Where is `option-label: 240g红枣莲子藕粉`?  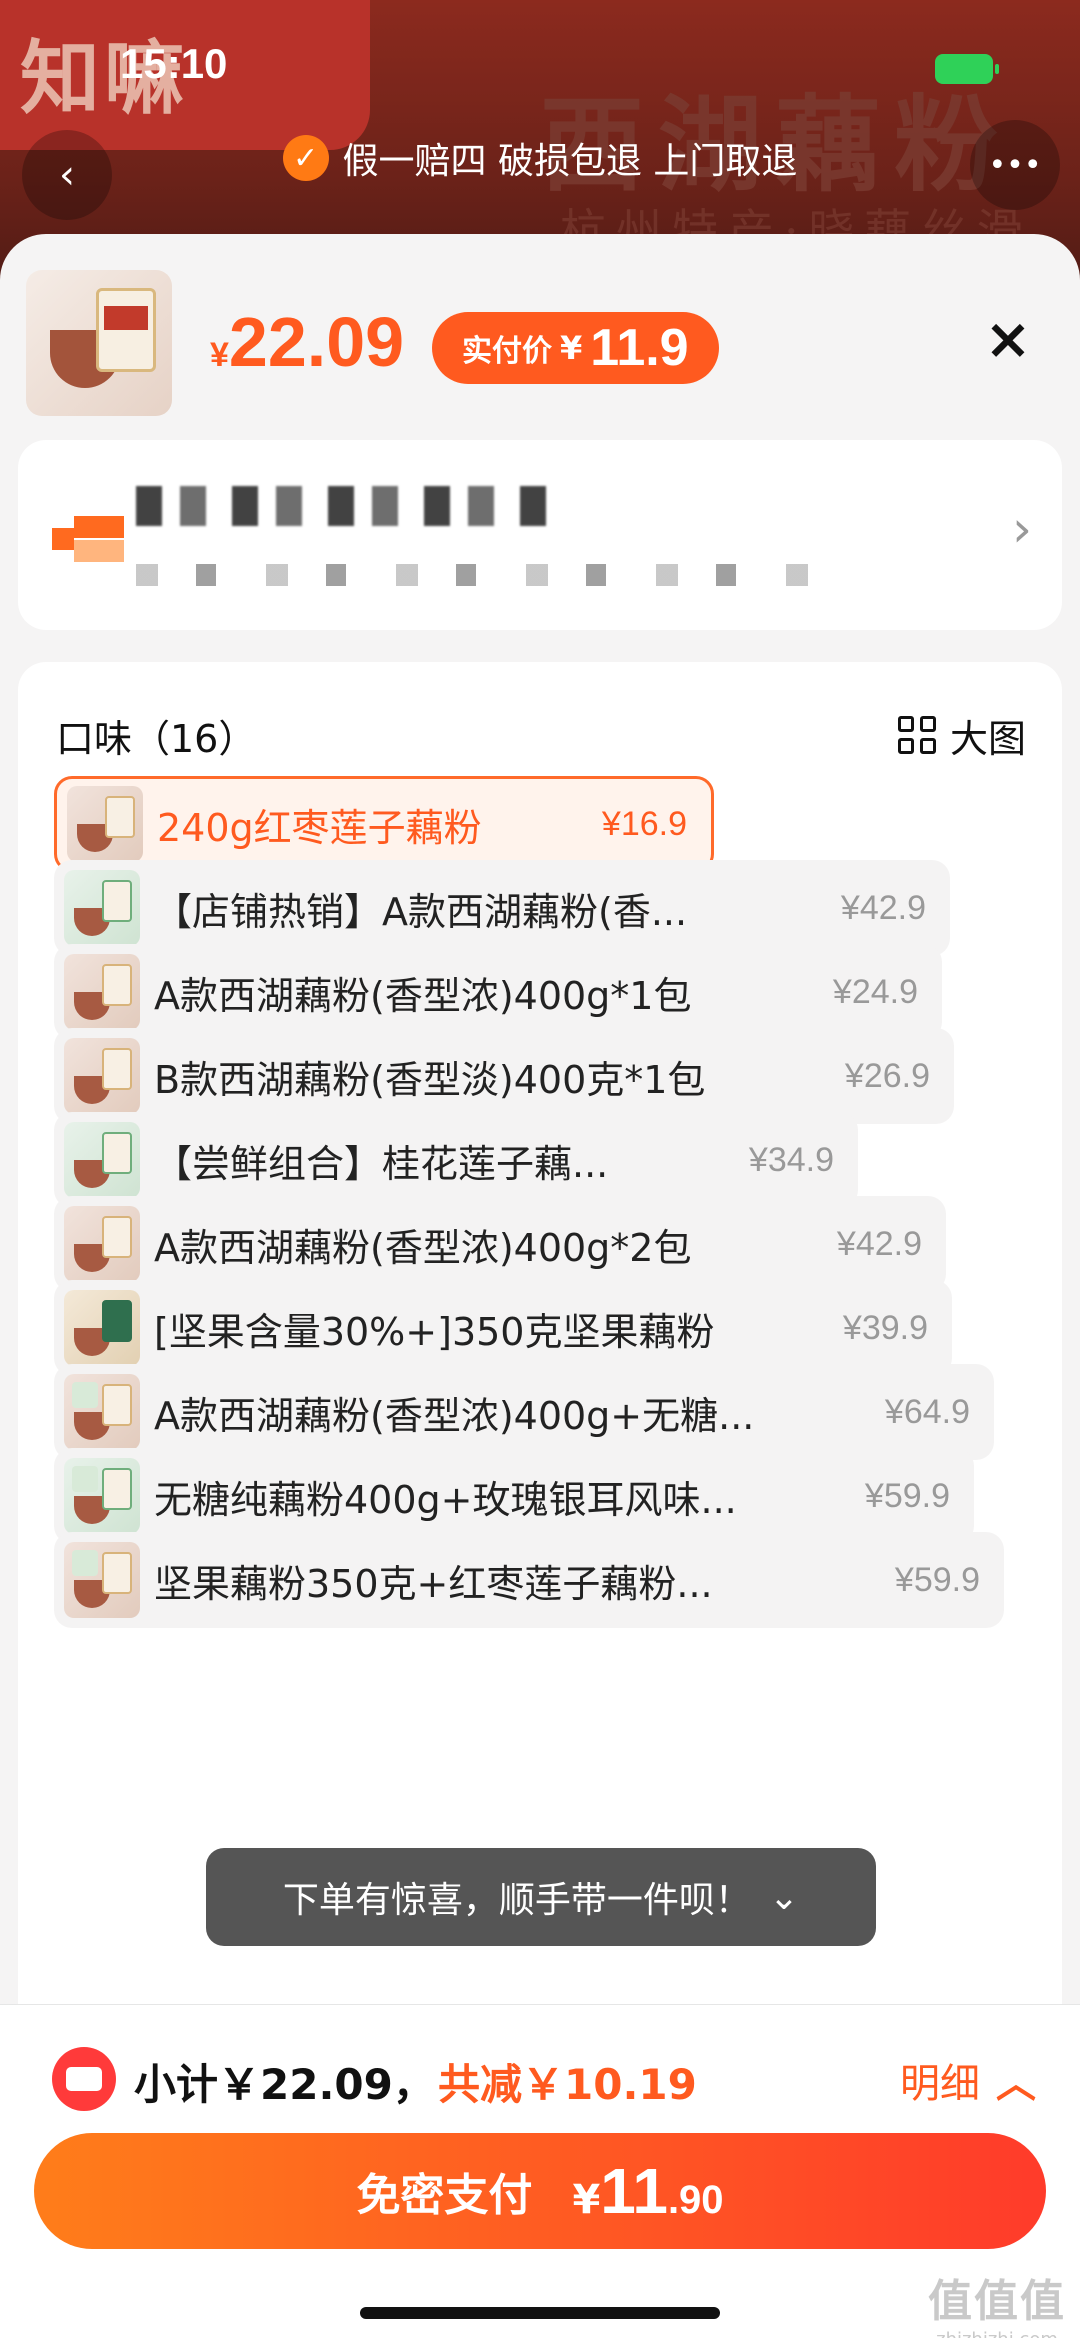 option-label: 240g红枣莲子藕粉 is located at coordinates (319, 827).